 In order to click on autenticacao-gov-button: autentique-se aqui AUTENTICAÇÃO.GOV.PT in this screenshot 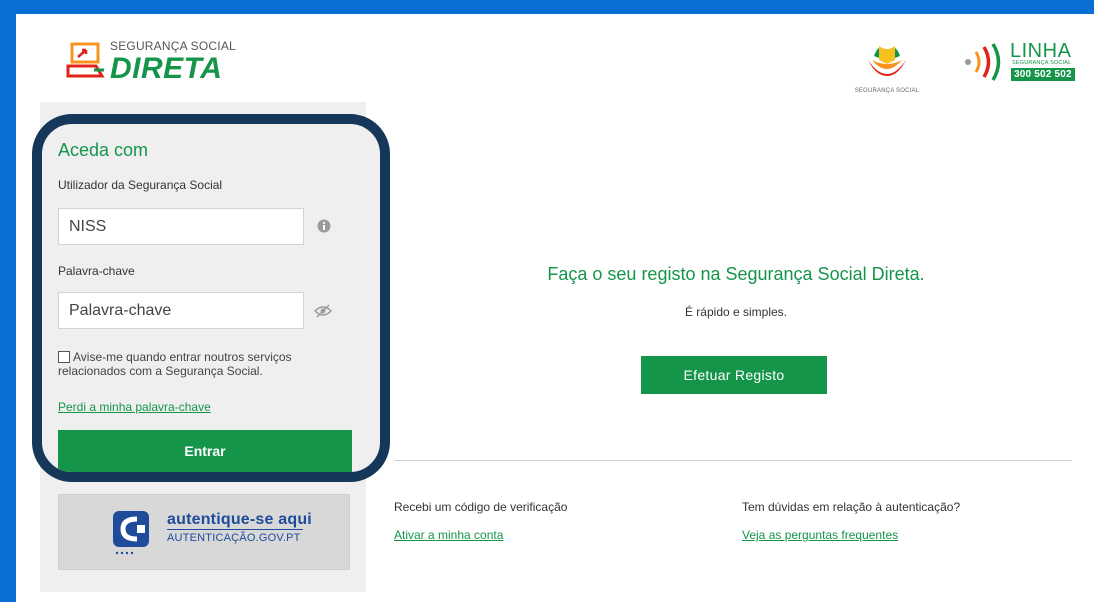, I will do `click(204, 532)`.